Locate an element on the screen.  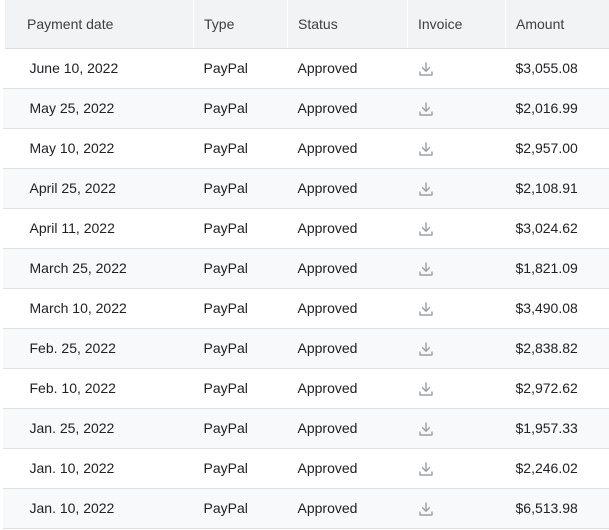
header-type: Type is located at coordinates (240, 24).